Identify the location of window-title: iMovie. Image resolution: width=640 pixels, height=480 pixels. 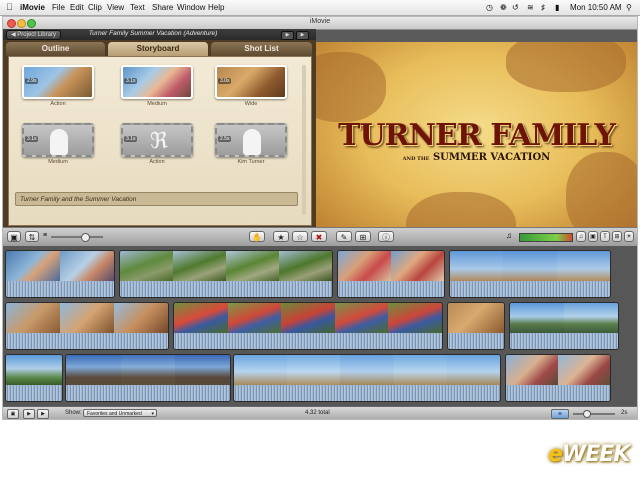
(320, 21).